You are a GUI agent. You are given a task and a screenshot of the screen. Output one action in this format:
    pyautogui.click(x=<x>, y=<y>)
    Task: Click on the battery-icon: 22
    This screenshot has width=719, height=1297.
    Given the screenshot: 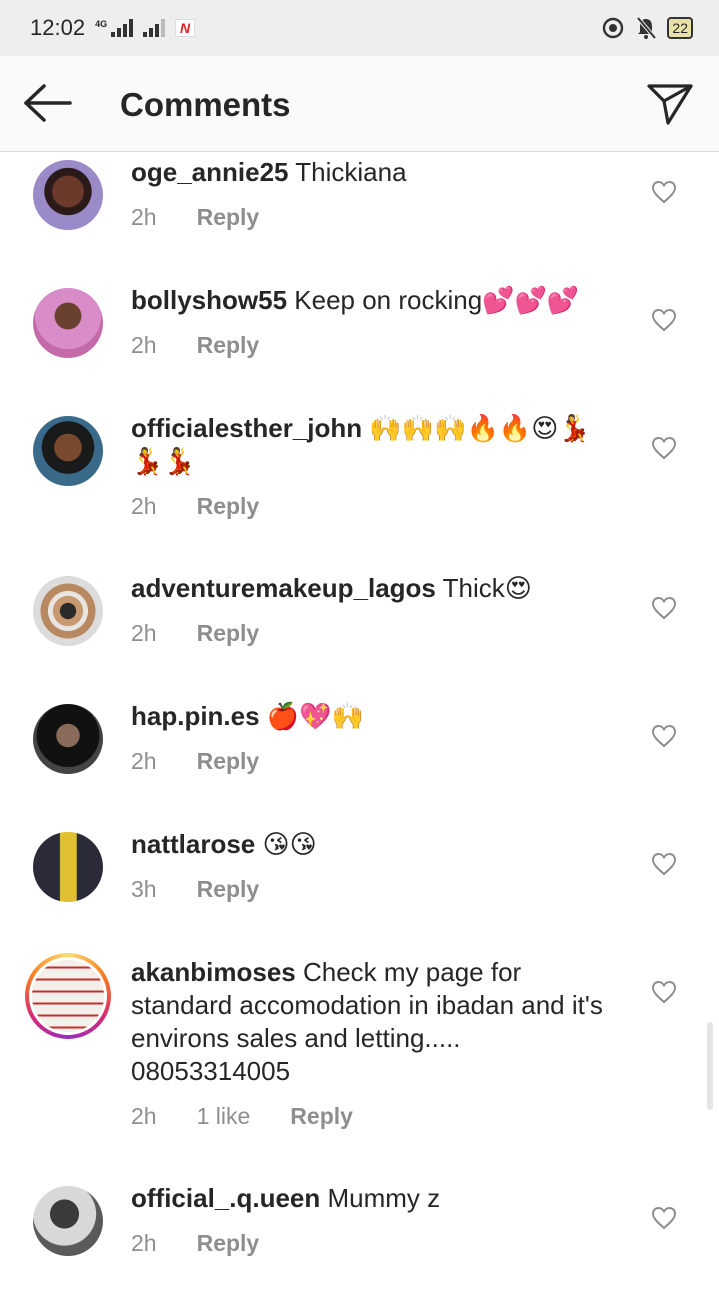 What is the action you would take?
    pyautogui.click(x=680, y=28)
    